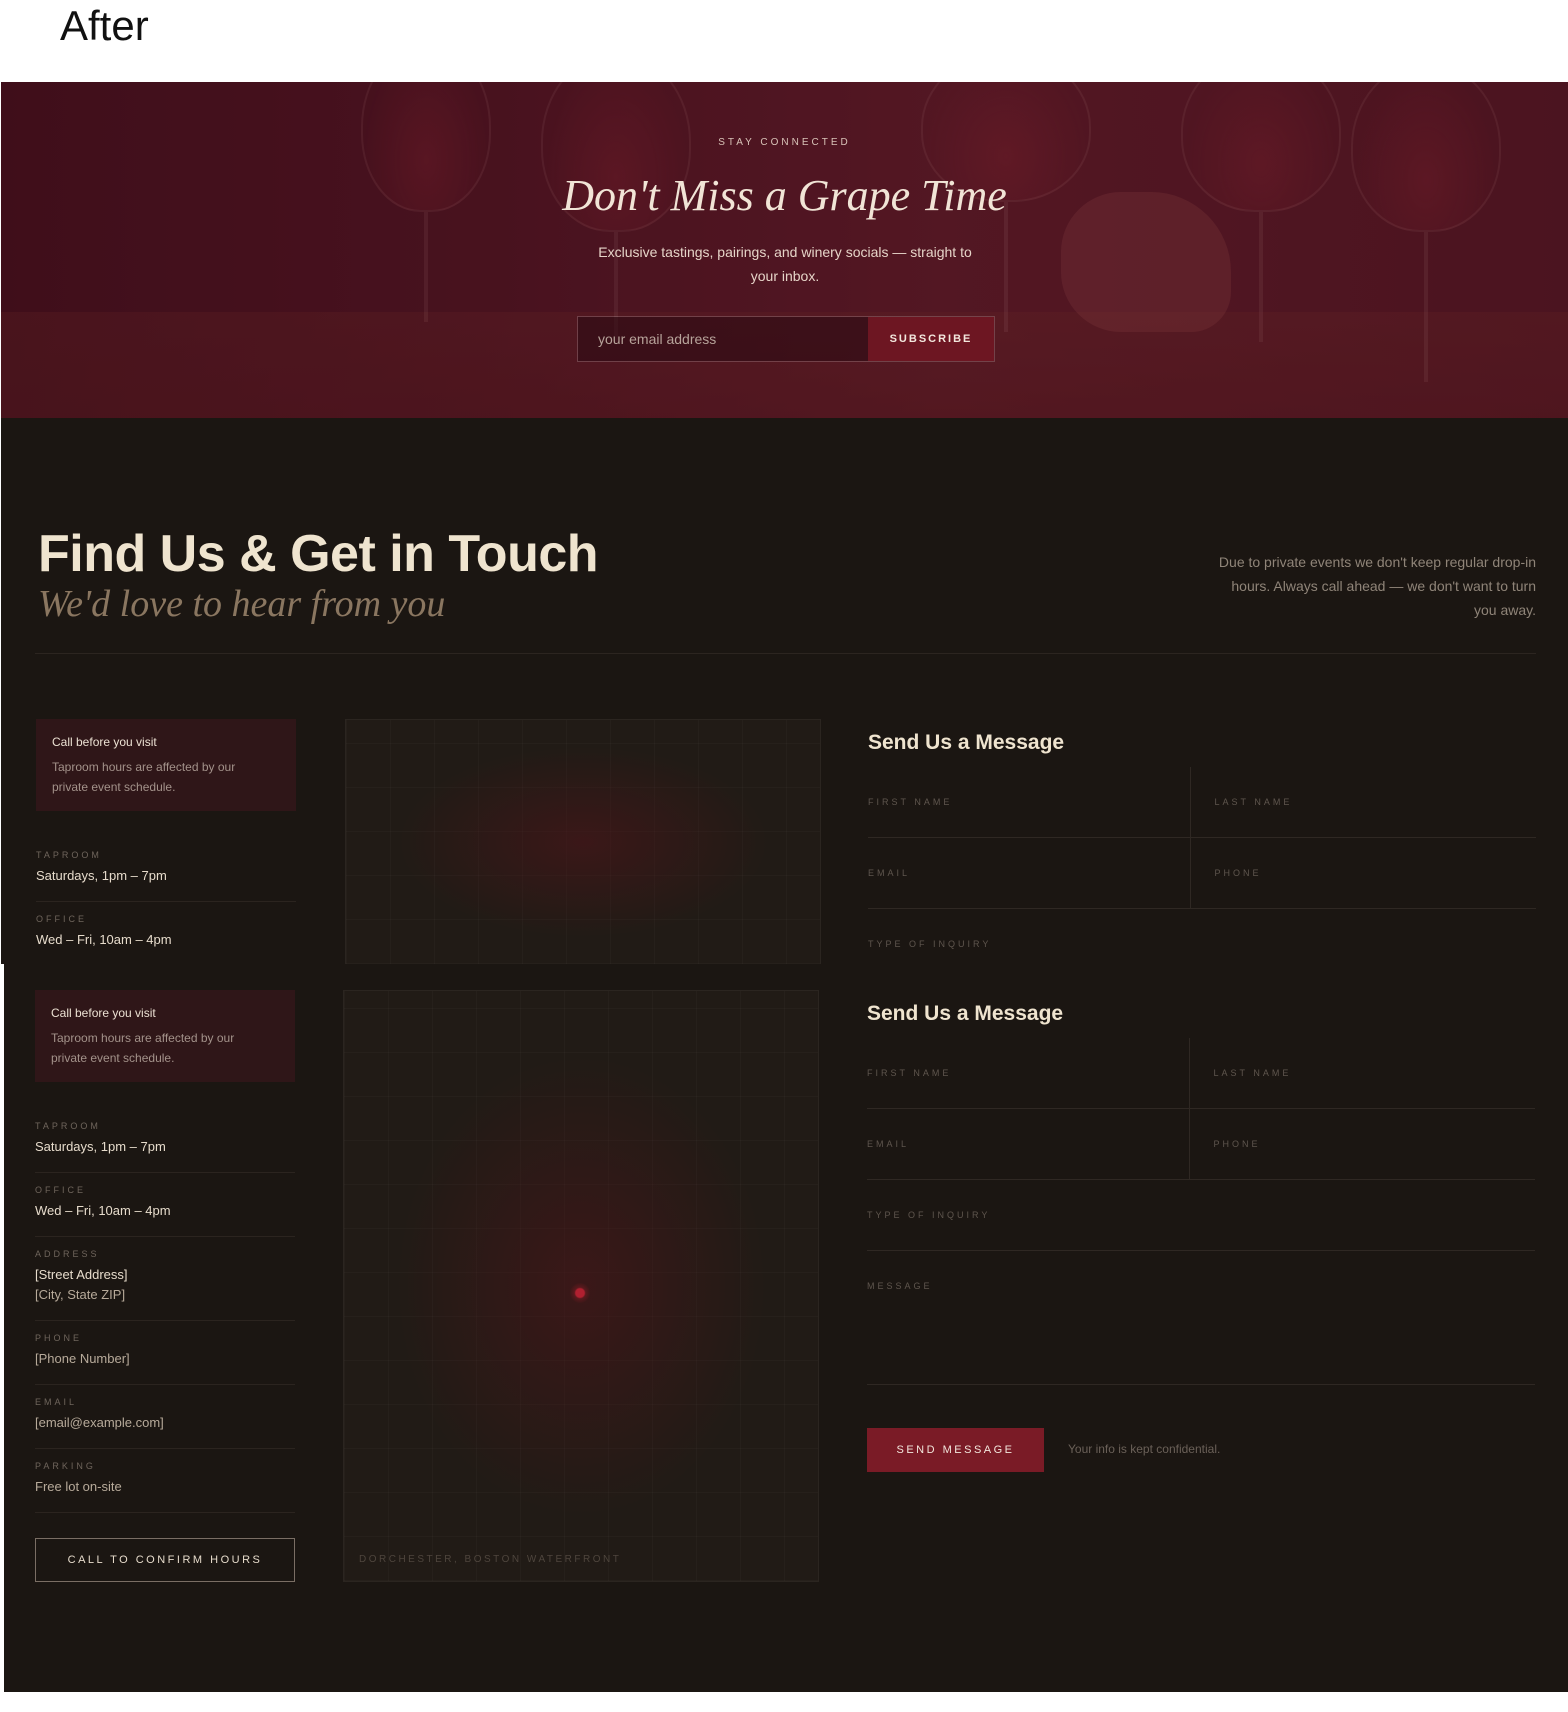 The height and width of the screenshot is (1712, 1568). What do you see at coordinates (165, 1423) in the screenshot?
I see `info-value: [email@example.com]` at bounding box center [165, 1423].